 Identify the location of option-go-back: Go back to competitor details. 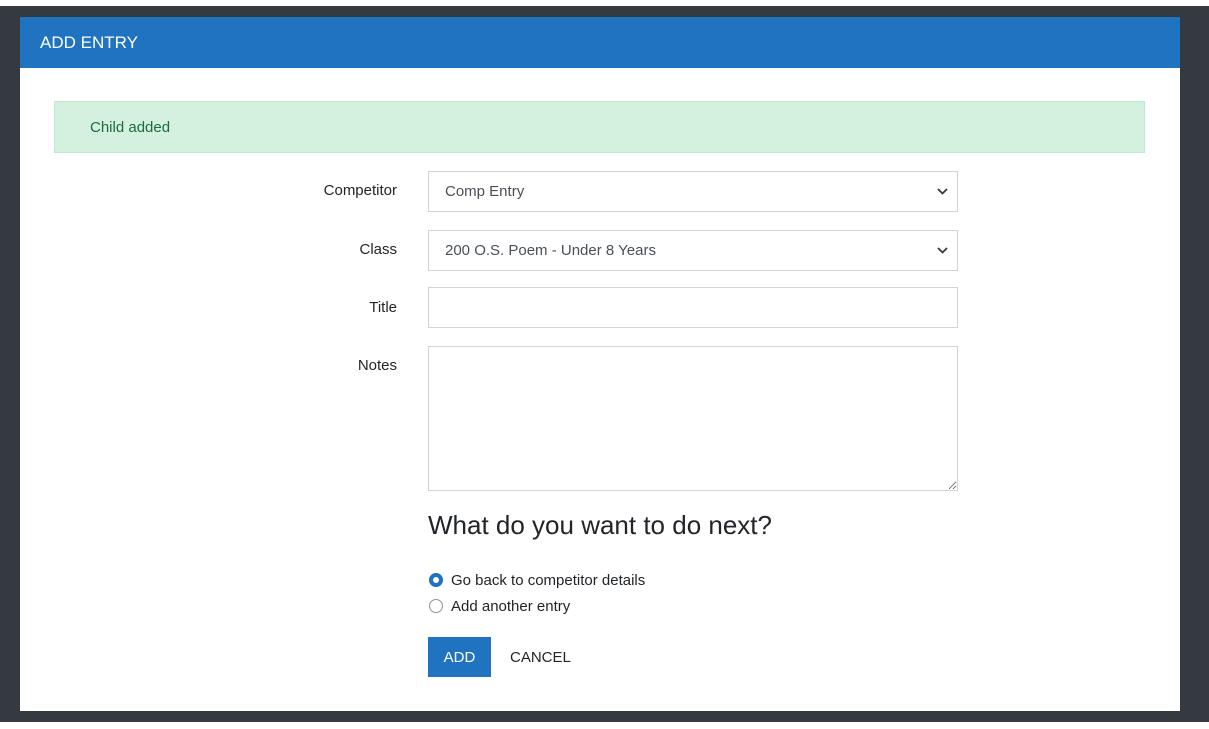
(536, 580).